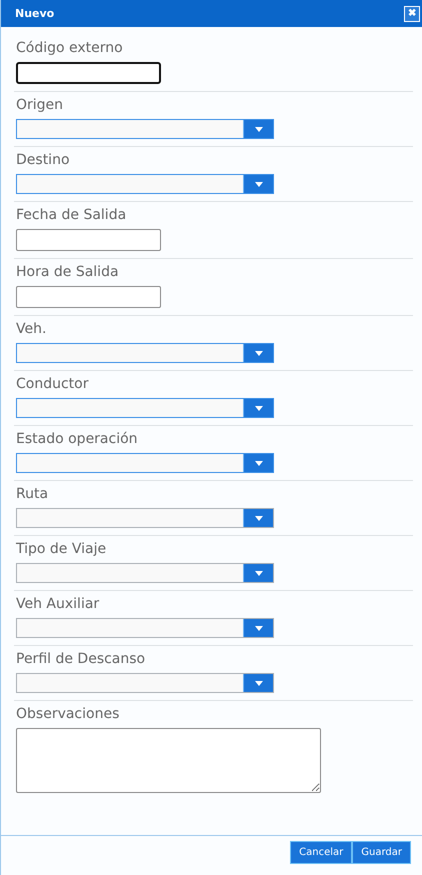  I want to click on text-area, so click(168, 760).